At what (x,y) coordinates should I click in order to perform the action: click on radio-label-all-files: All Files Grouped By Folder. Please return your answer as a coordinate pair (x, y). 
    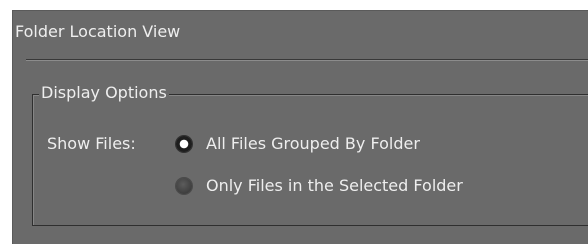
    Looking at the image, I should click on (313, 143).